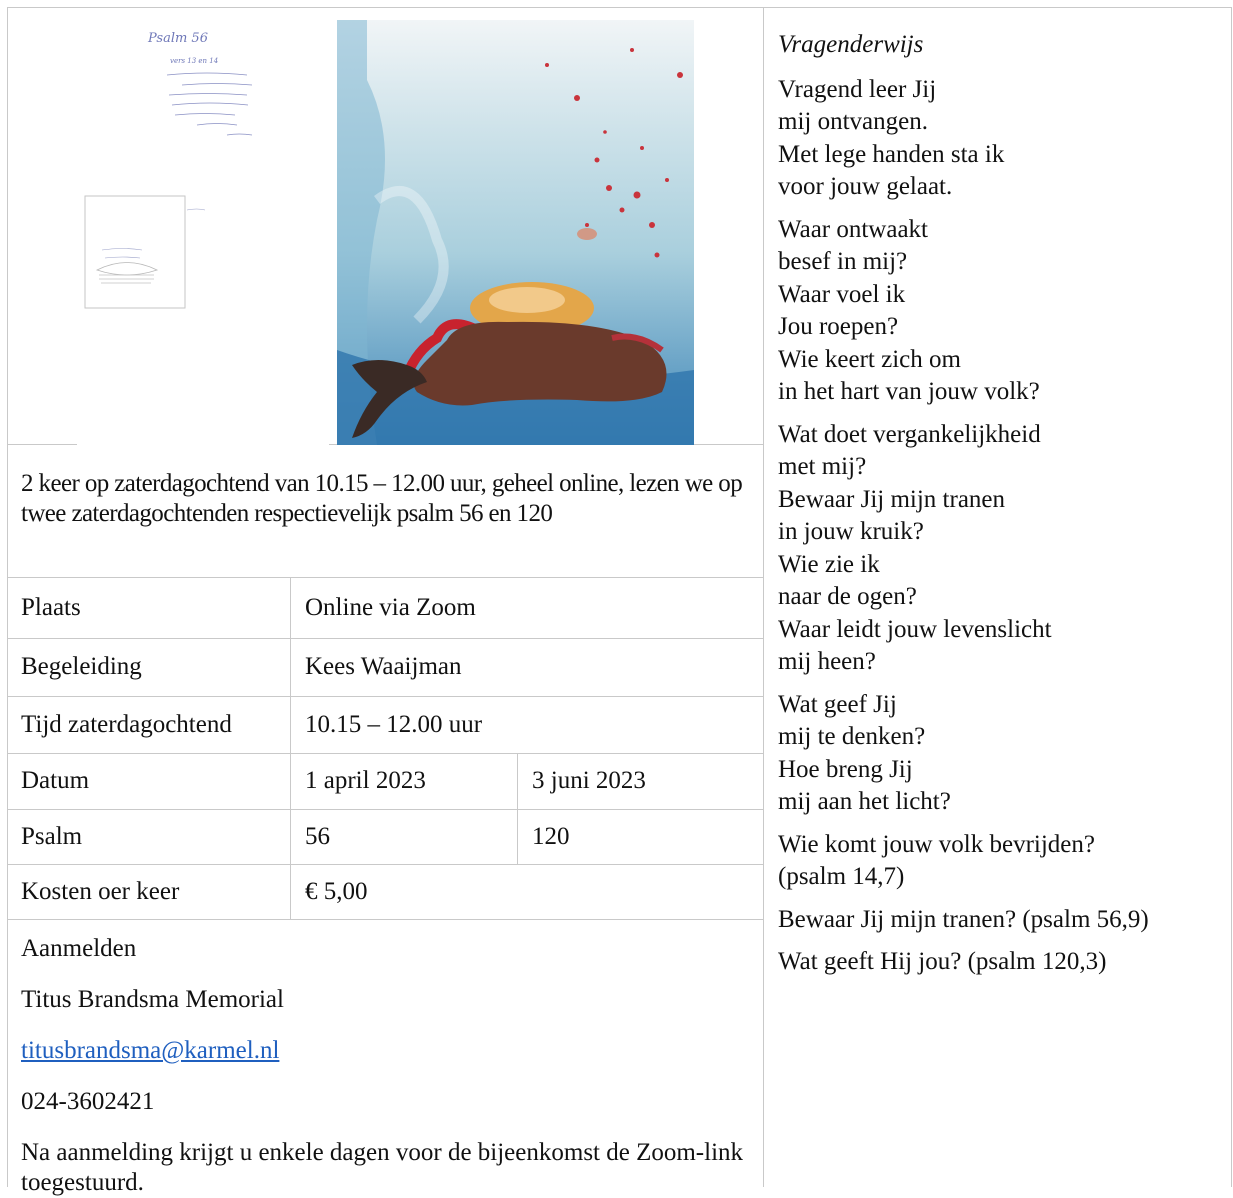 The width and height of the screenshot is (1233, 1198). I want to click on detail-label-datum: Datum, so click(55, 780).